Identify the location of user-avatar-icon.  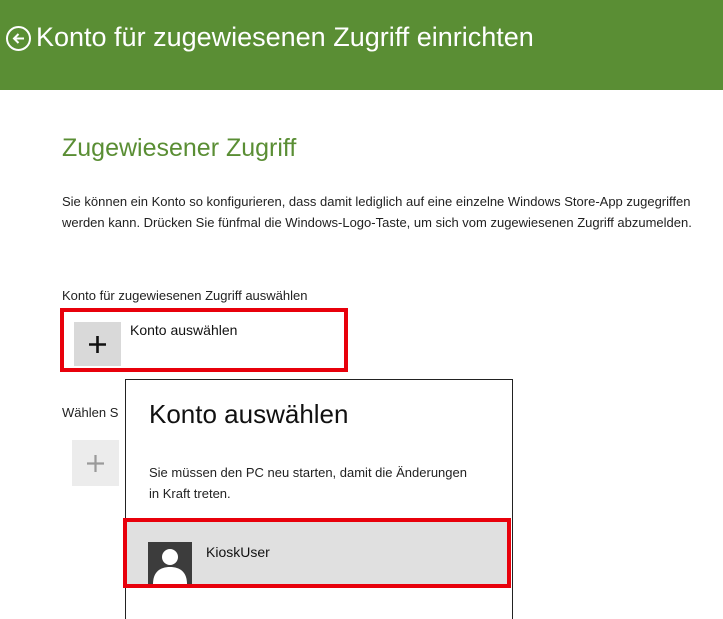
(170, 563).